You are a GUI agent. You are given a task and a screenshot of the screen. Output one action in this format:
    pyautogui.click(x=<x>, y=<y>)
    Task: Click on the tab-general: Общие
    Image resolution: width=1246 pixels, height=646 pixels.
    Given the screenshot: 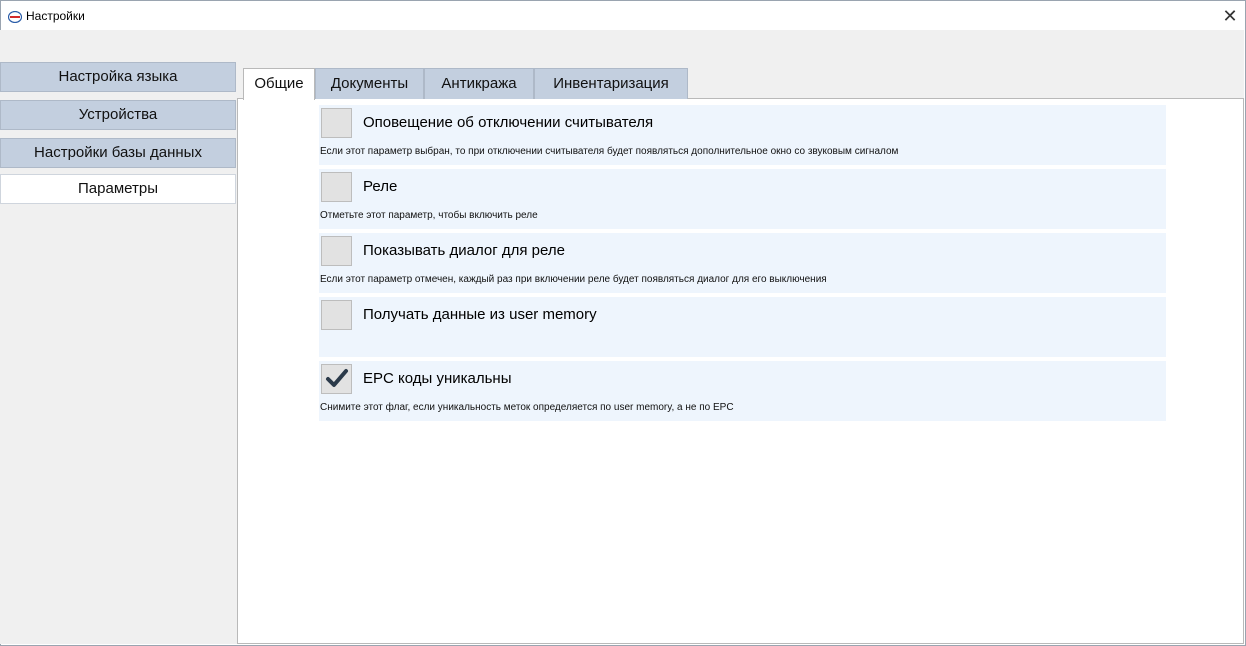 What is the action you would take?
    pyautogui.click(x=279, y=84)
    